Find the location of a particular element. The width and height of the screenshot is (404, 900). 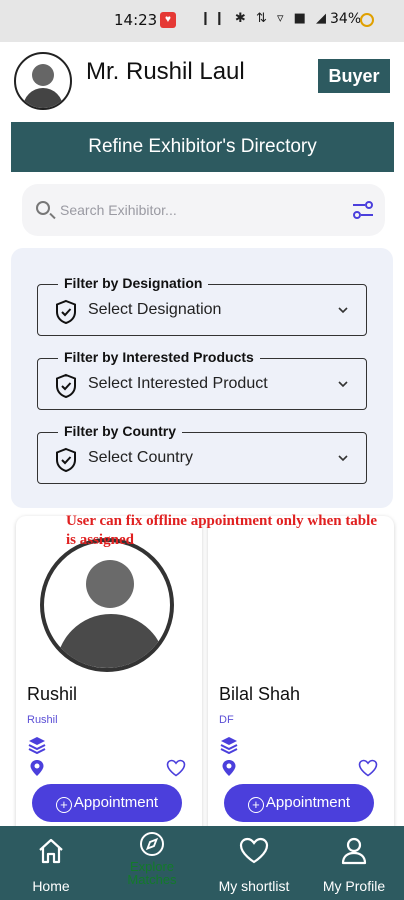

page-title: Refine Exhibitor's Directory is located at coordinates (202, 147).